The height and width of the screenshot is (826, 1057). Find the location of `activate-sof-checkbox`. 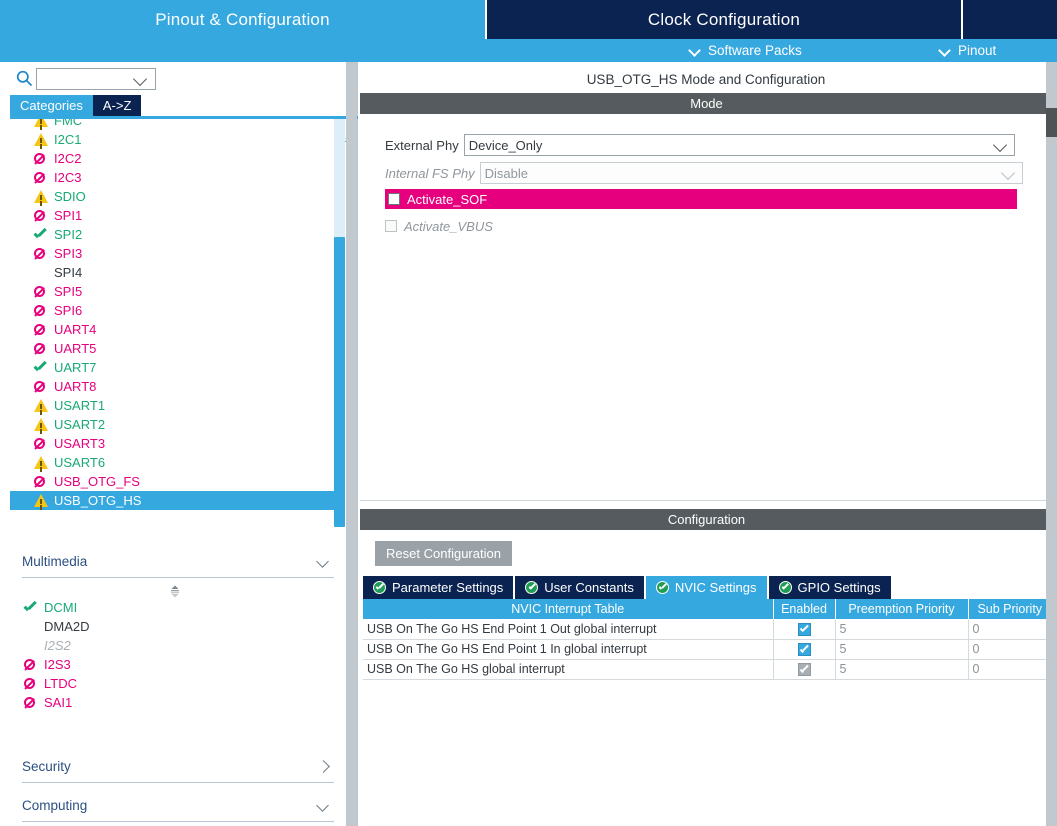

activate-sof-checkbox is located at coordinates (394, 199).